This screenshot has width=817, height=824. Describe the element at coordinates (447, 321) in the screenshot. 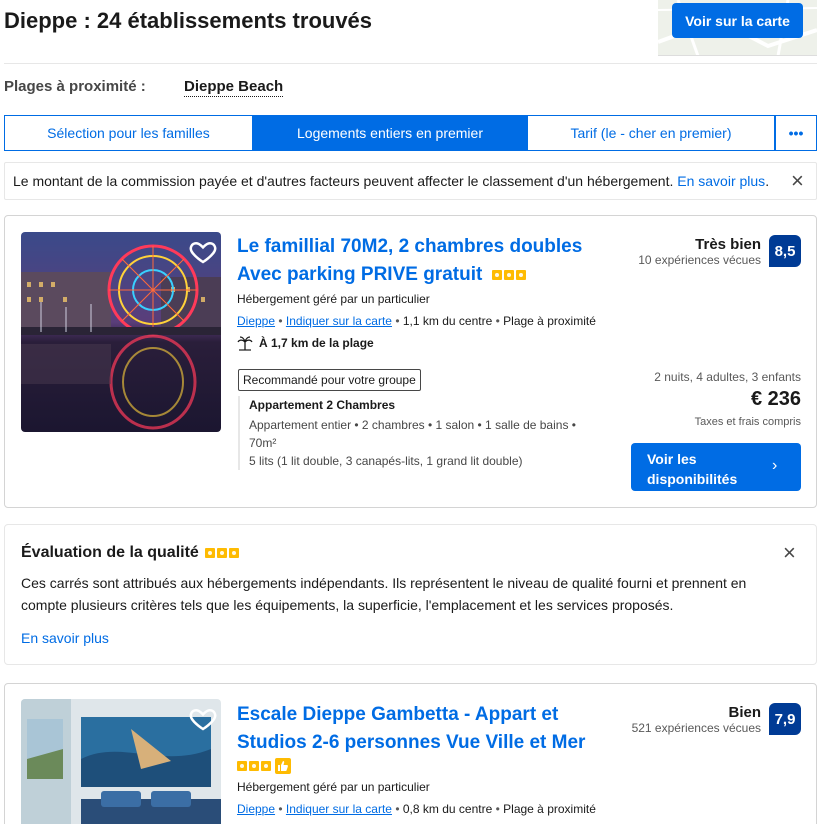

I see `distance-center-1: 1,1 km du centre` at that location.